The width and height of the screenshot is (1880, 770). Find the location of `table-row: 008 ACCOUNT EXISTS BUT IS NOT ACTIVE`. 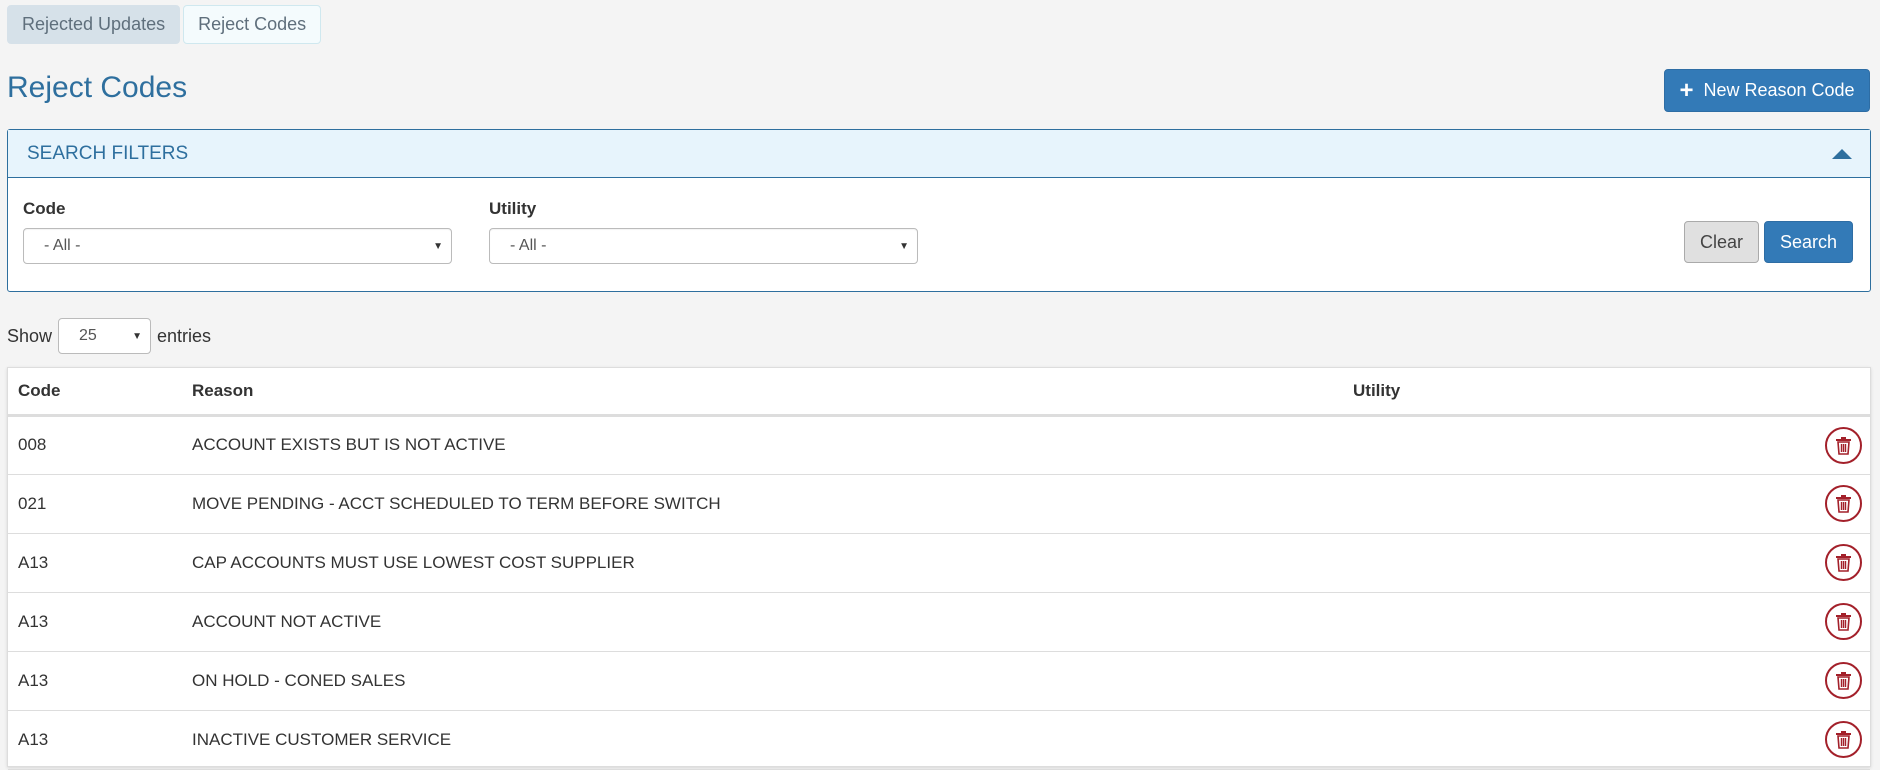

table-row: 008 ACCOUNT EXISTS BUT IS NOT ACTIVE is located at coordinates (939, 445).